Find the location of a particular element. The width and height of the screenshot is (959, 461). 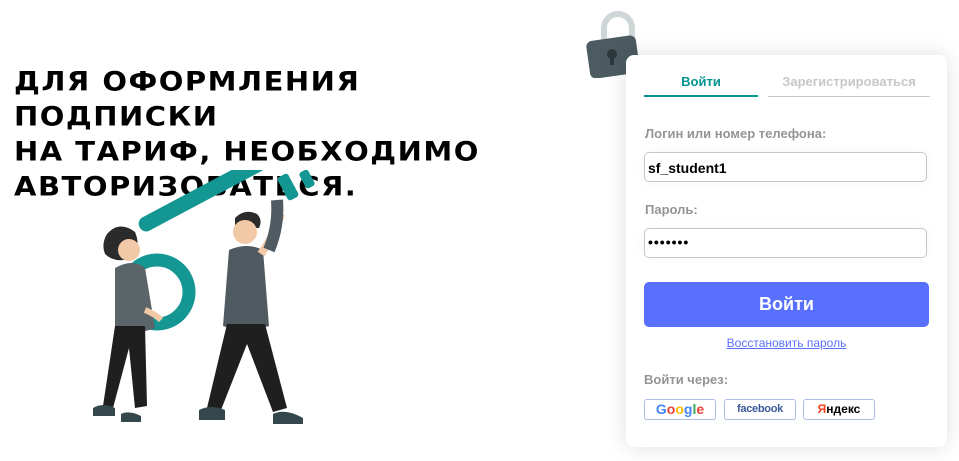

facebook-login-button: facebook is located at coordinates (760, 409).